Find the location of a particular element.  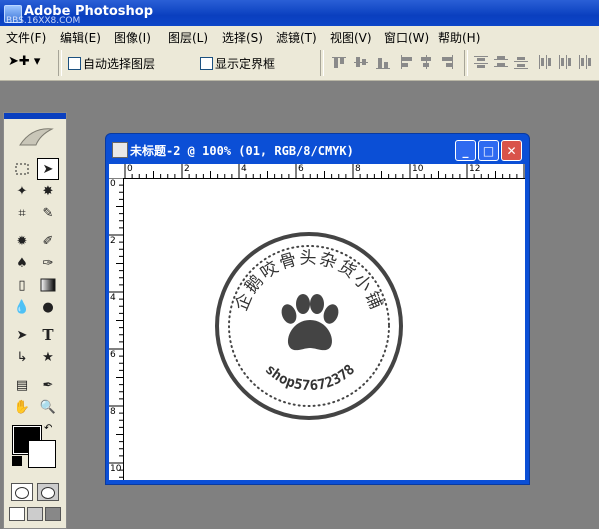

menu-layer: 图层(L) is located at coordinates (188, 37).